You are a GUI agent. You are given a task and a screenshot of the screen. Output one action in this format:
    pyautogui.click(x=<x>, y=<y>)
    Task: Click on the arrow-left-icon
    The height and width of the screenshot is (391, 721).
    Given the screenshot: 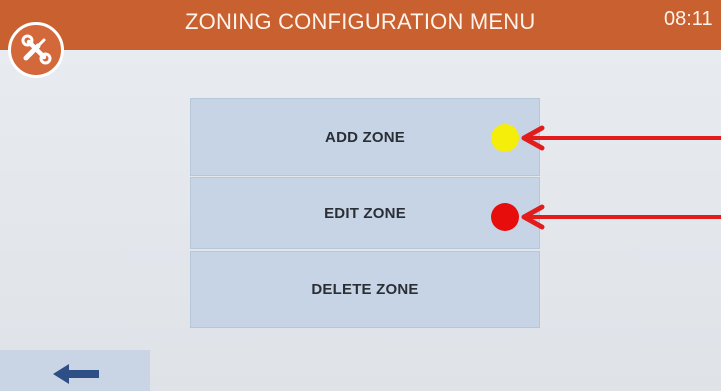 What is the action you would take?
    pyautogui.click(x=76, y=373)
    